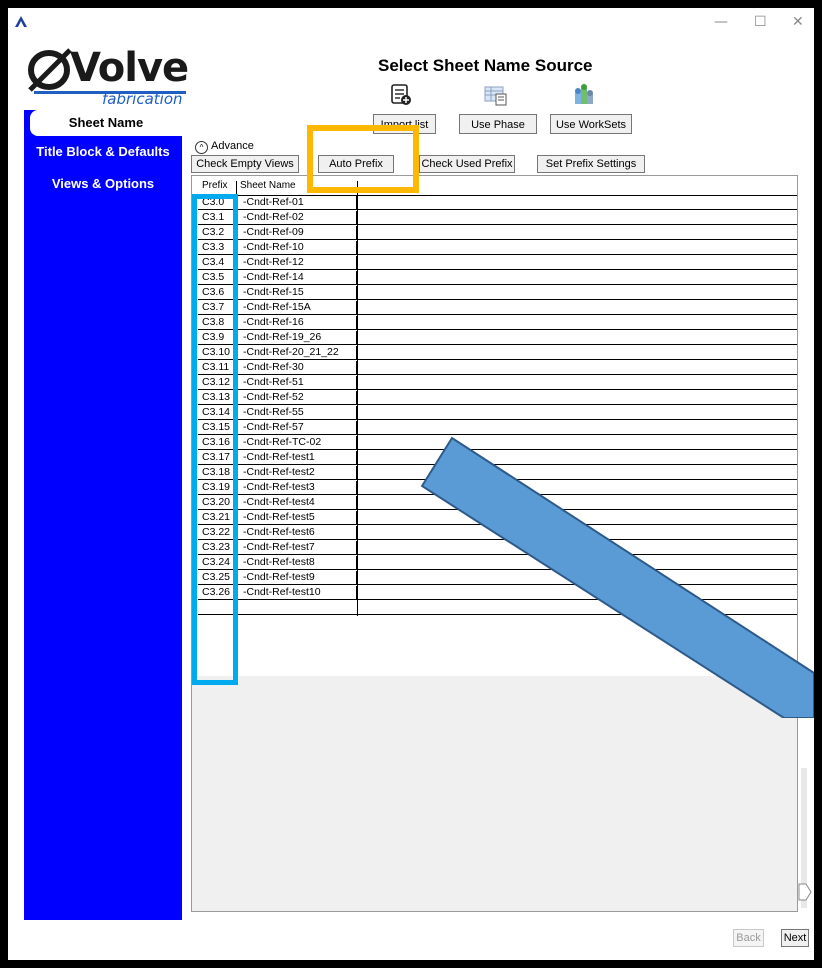 The image size is (822, 968). What do you see at coordinates (485, 65) in the screenshot?
I see `page-title: Select Sheet Name Source` at bounding box center [485, 65].